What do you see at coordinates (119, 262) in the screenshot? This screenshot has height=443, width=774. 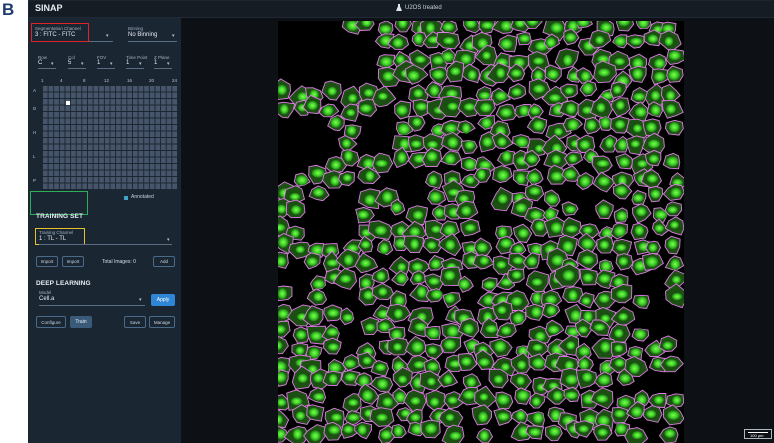 I see `total-images-count: Total Images: 0` at bounding box center [119, 262].